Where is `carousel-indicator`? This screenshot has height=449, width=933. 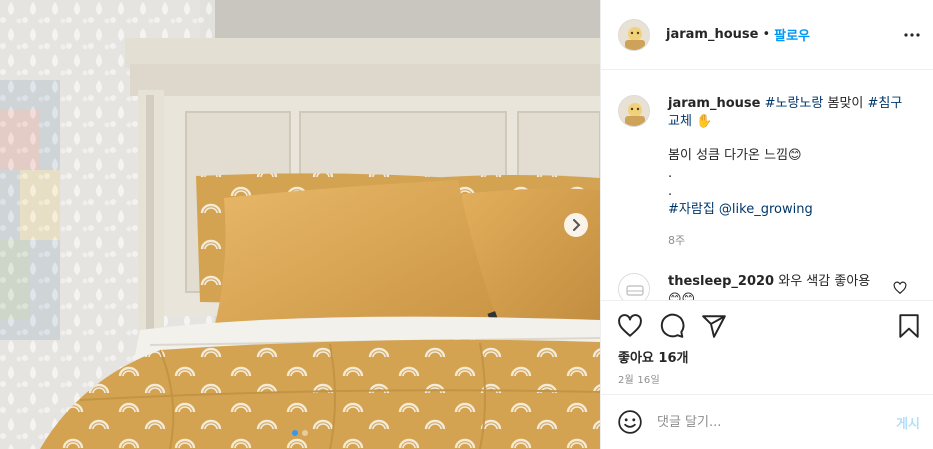
carousel-indicator is located at coordinates (300, 433).